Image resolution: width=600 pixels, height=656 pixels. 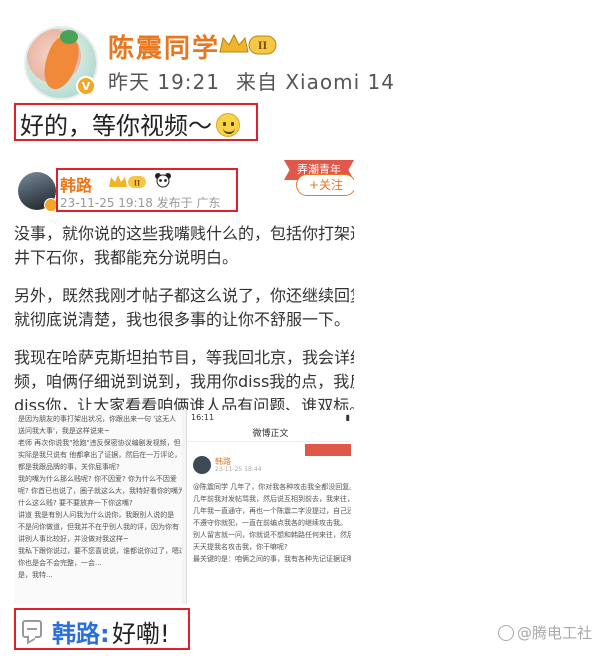 I want to click on left-screenshot-line: 老师 再次你说我"抢跑"违反保密协议编剧发视频，但, so click(x=99, y=443).